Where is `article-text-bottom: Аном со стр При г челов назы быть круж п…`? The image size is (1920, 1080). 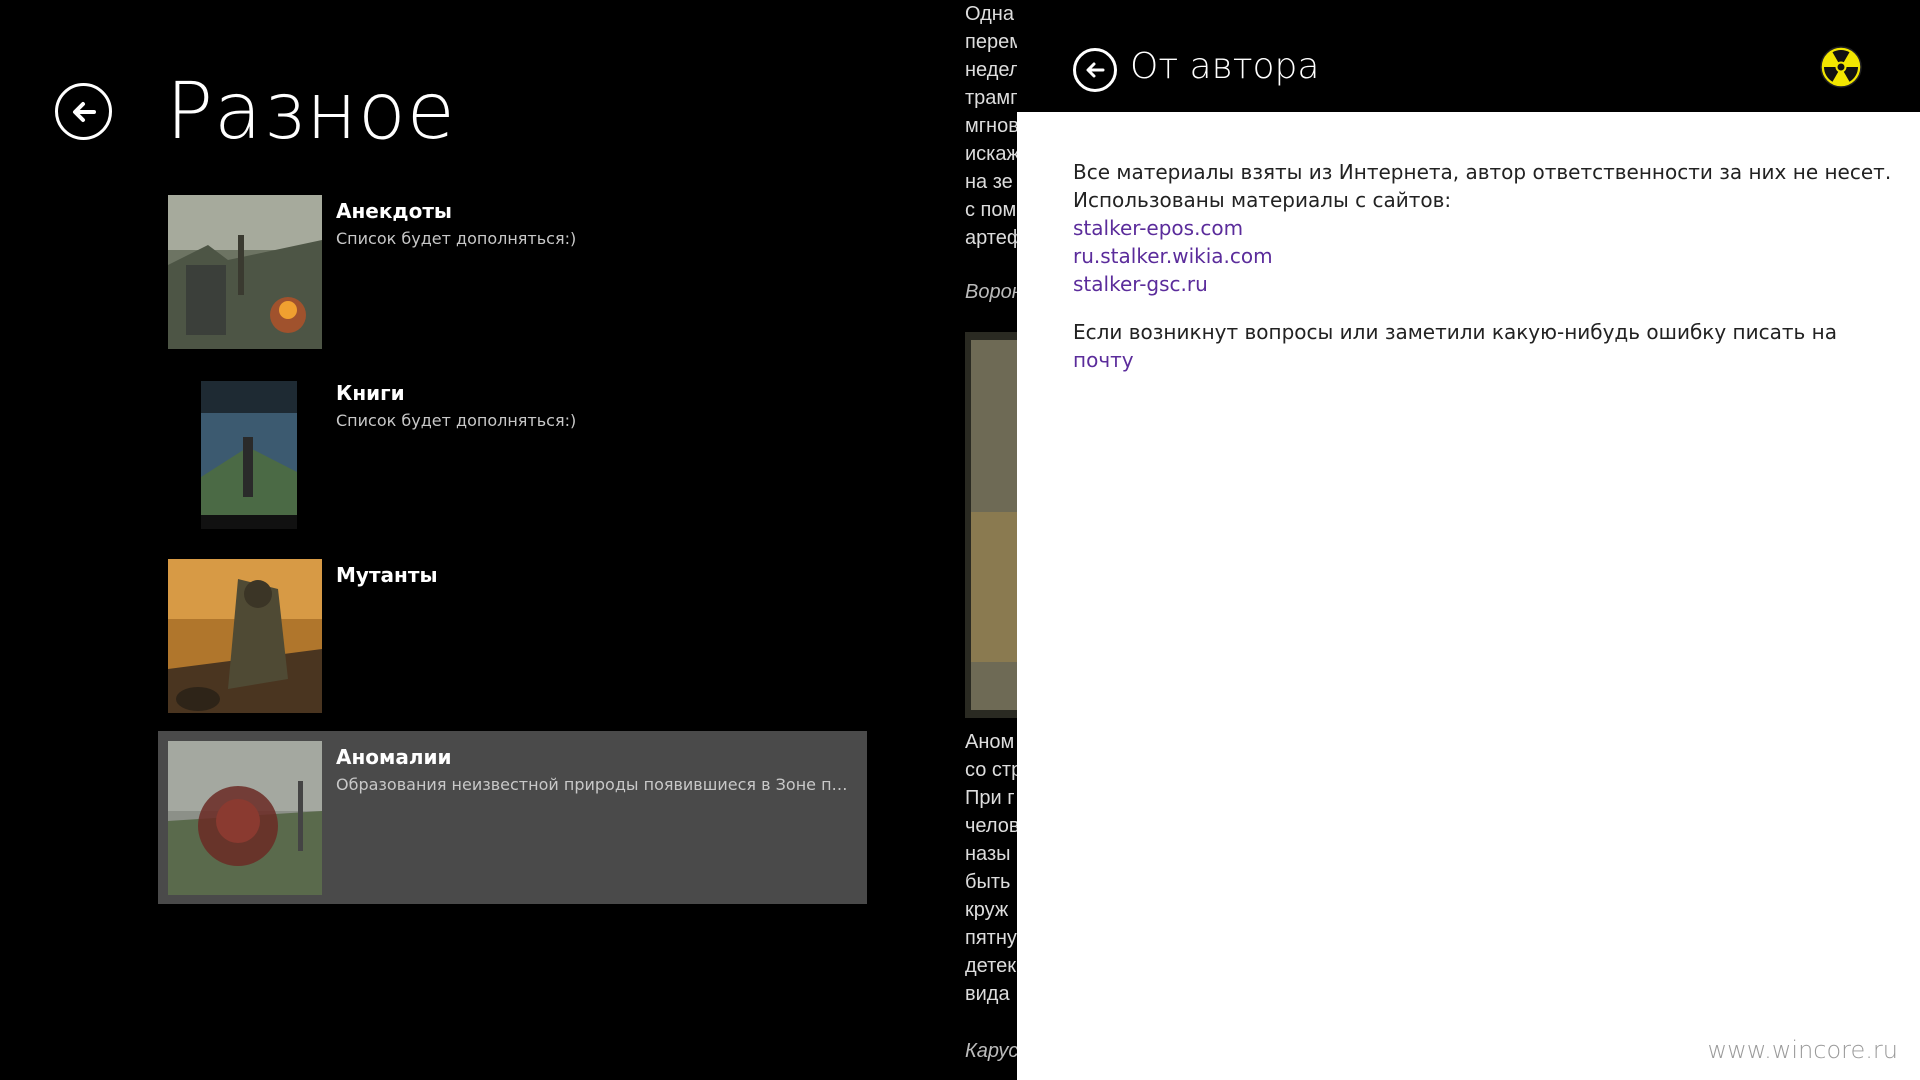 article-text-bottom: Аном со стр При г челов назы быть круж п… is located at coordinates (991, 868).